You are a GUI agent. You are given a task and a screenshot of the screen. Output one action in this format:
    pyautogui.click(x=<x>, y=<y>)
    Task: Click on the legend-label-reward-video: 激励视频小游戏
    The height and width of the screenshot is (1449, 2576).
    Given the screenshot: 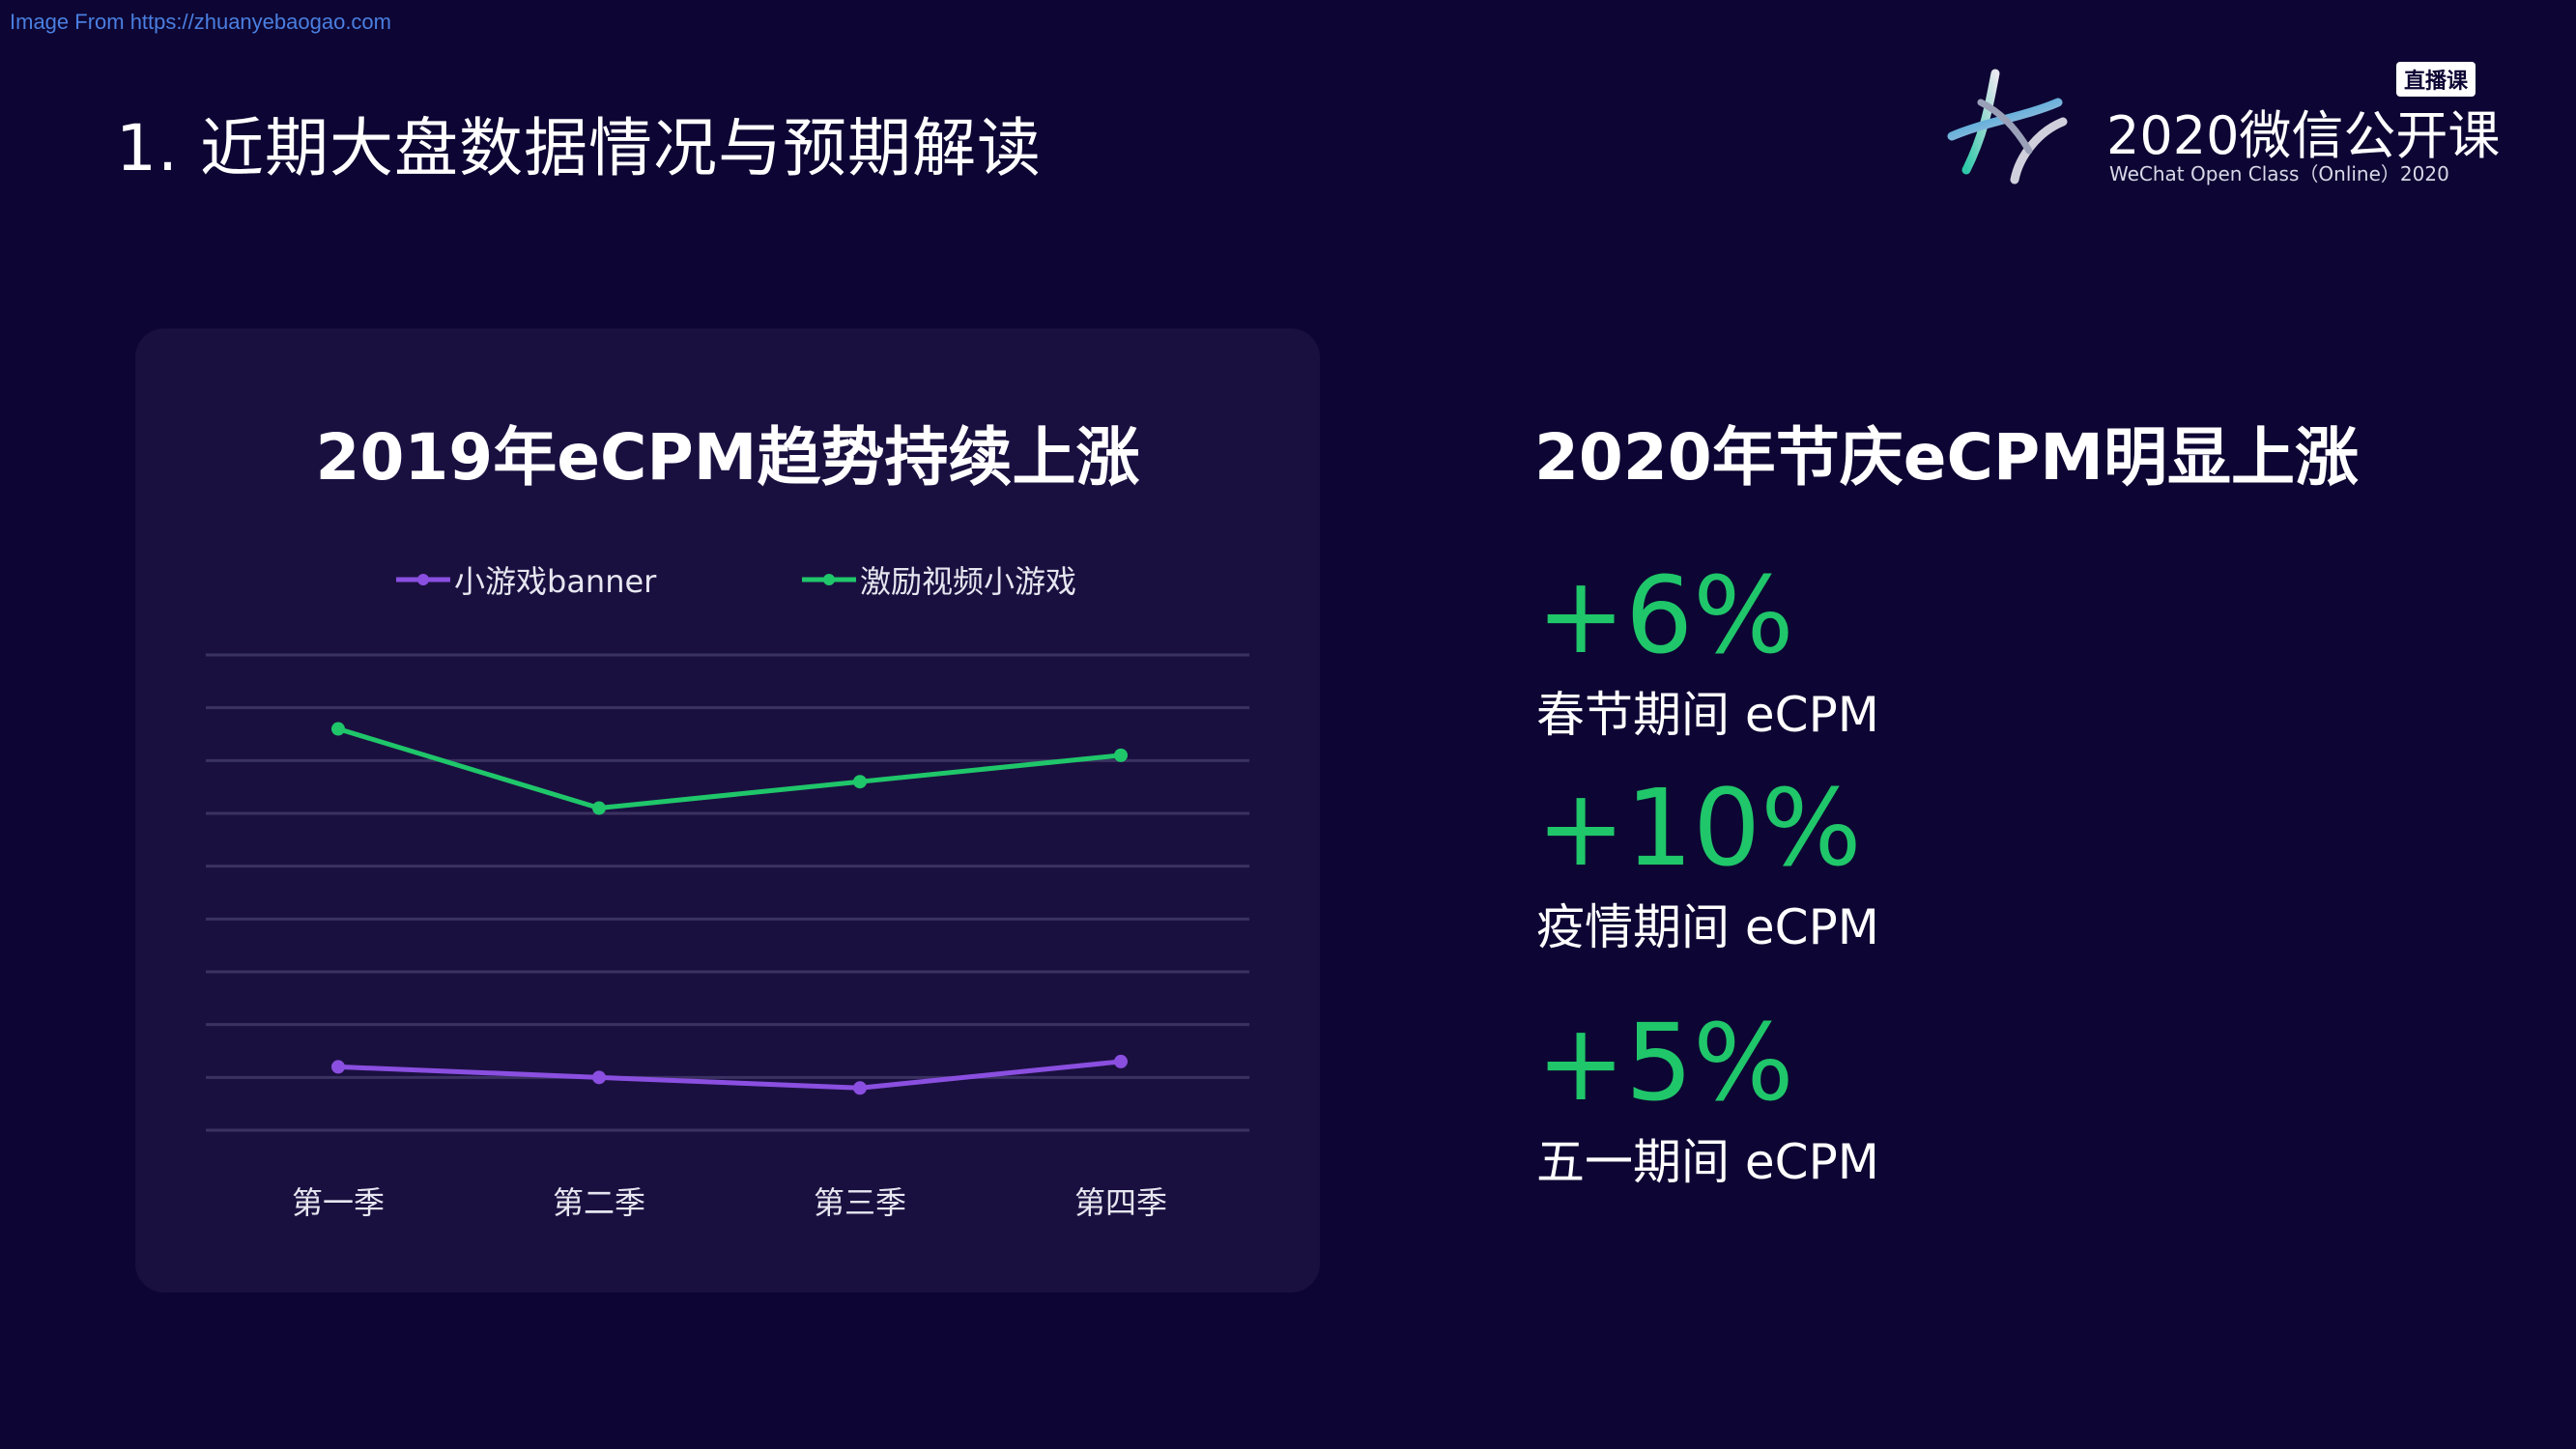 What is the action you would take?
    pyautogui.click(x=969, y=581)
    